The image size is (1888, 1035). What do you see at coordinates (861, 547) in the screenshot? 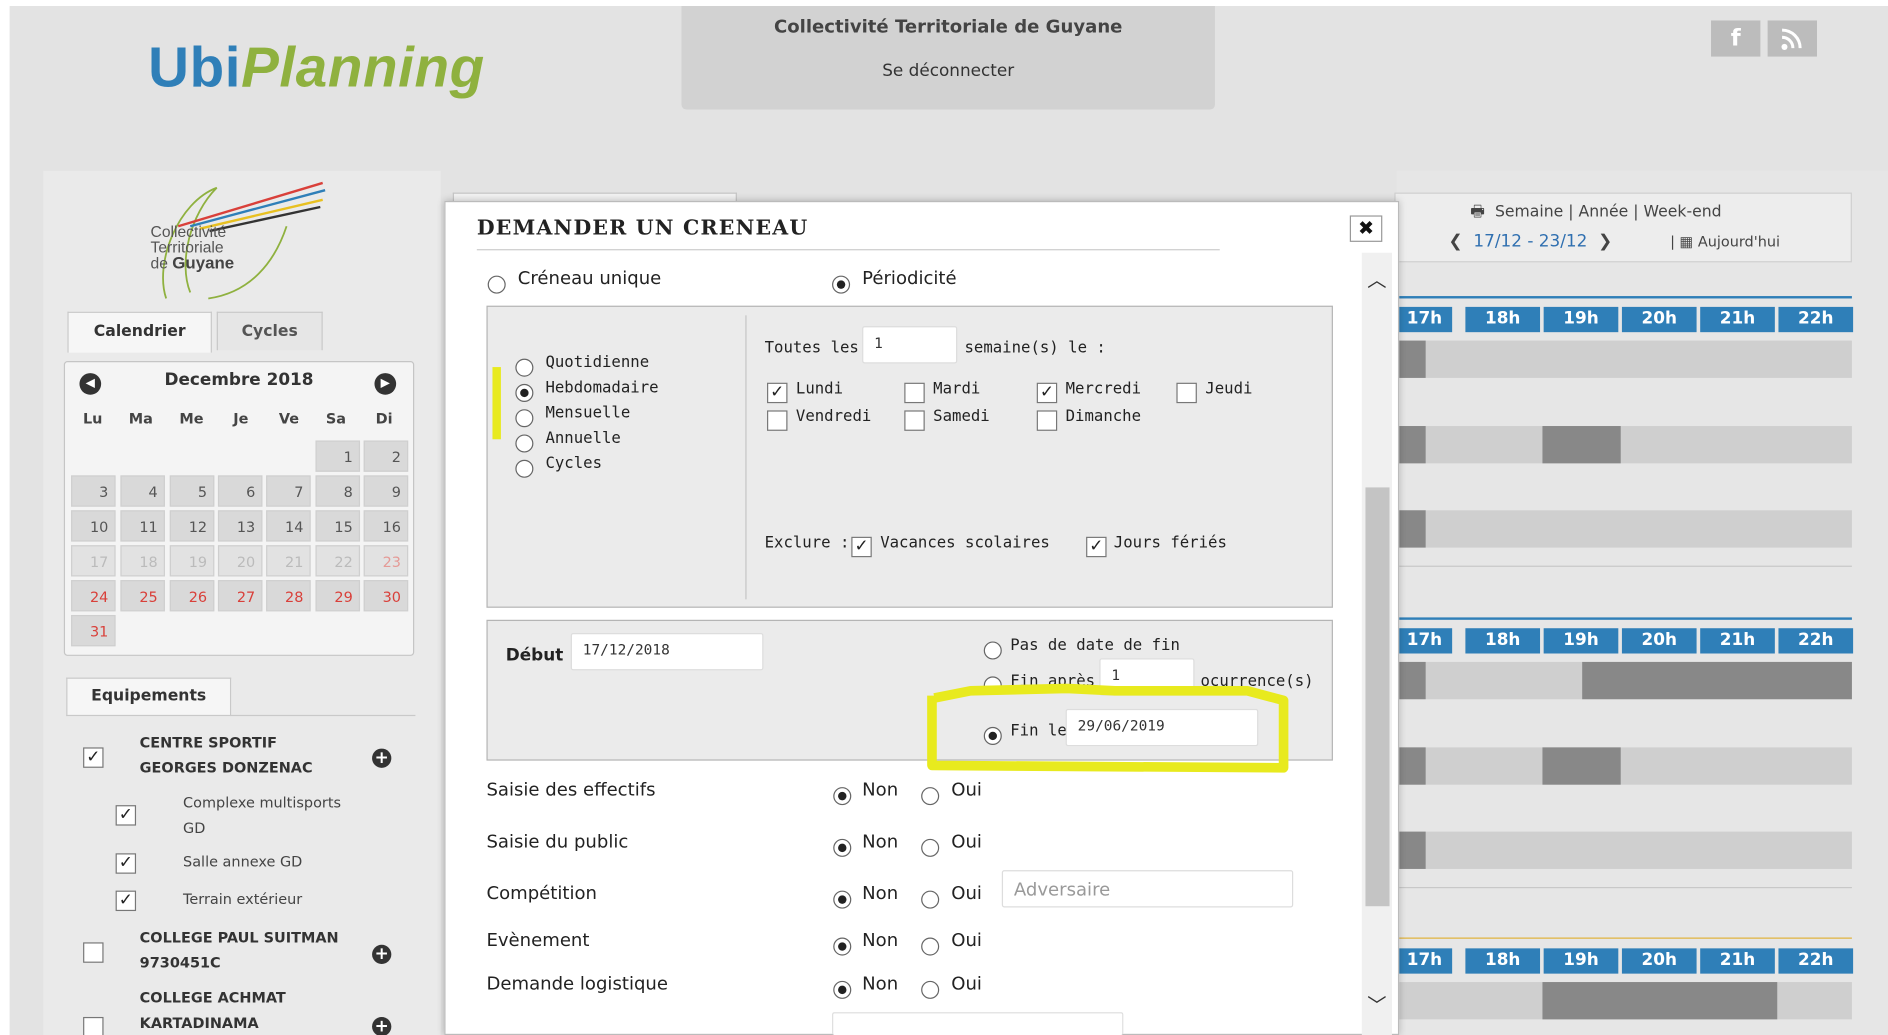
I see `checkbox-vacances-scolaires: ✓` at bounding box center [861, 547].